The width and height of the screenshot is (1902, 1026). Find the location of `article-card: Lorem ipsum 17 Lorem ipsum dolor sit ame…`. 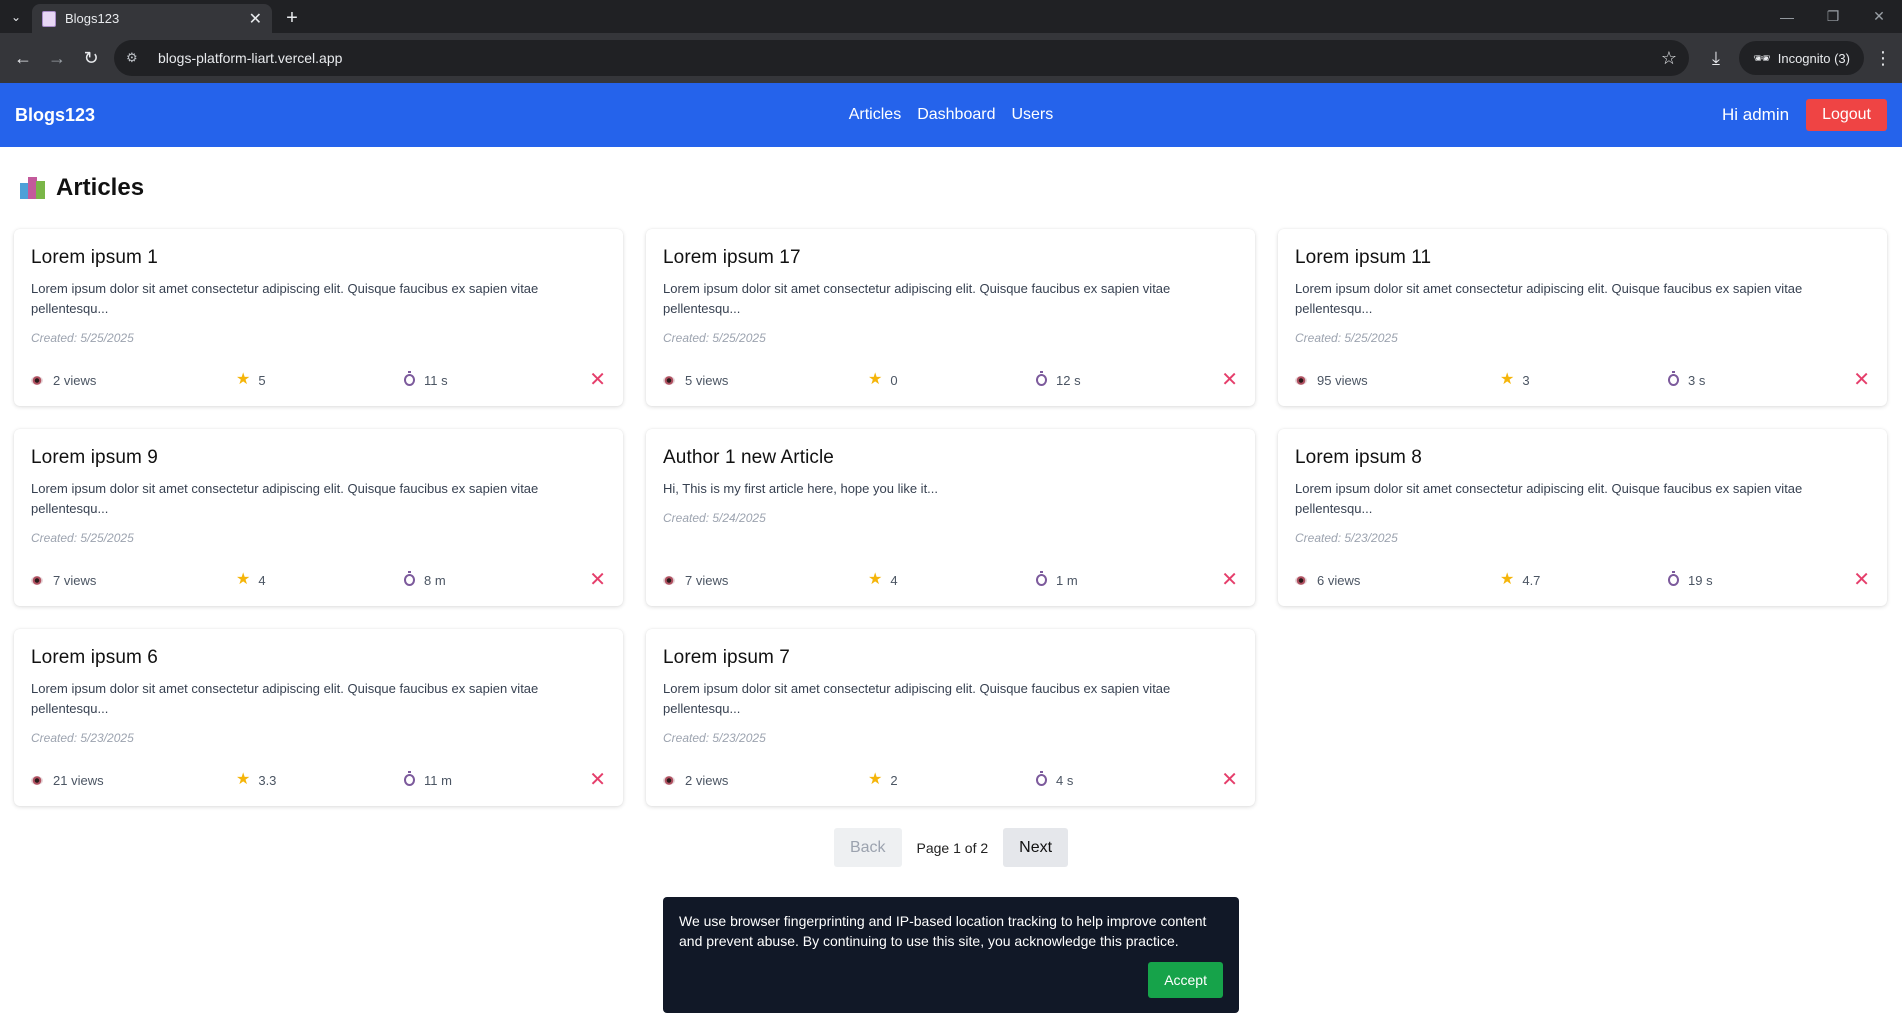

article-card: Lorem ipsum 17 Lorem ipsum dolor sit ame… is located at coordinates (950, 317).